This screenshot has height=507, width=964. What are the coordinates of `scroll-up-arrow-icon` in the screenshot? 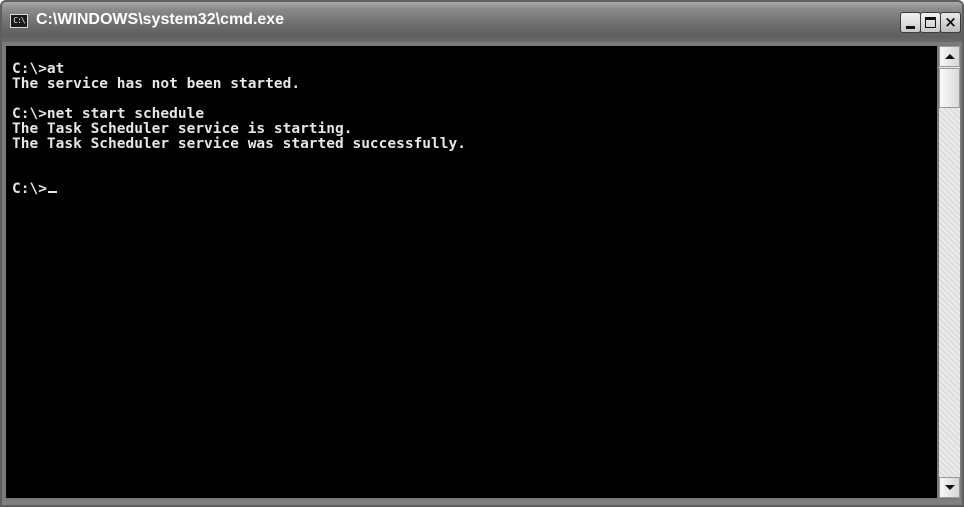 It's located at (950, 56).